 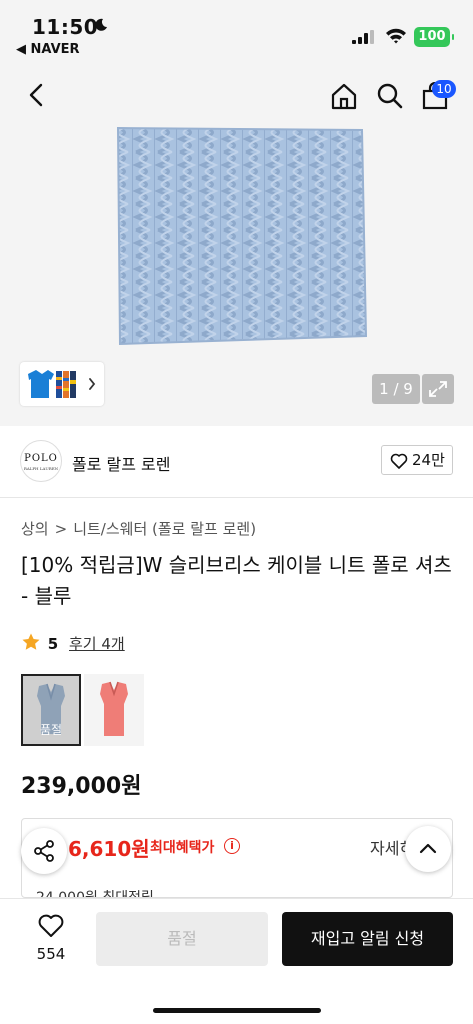 What do you see at coordinates (237, 1010) in the screenshot?
I see `home-indicator` at bounding box center [237, 1010].